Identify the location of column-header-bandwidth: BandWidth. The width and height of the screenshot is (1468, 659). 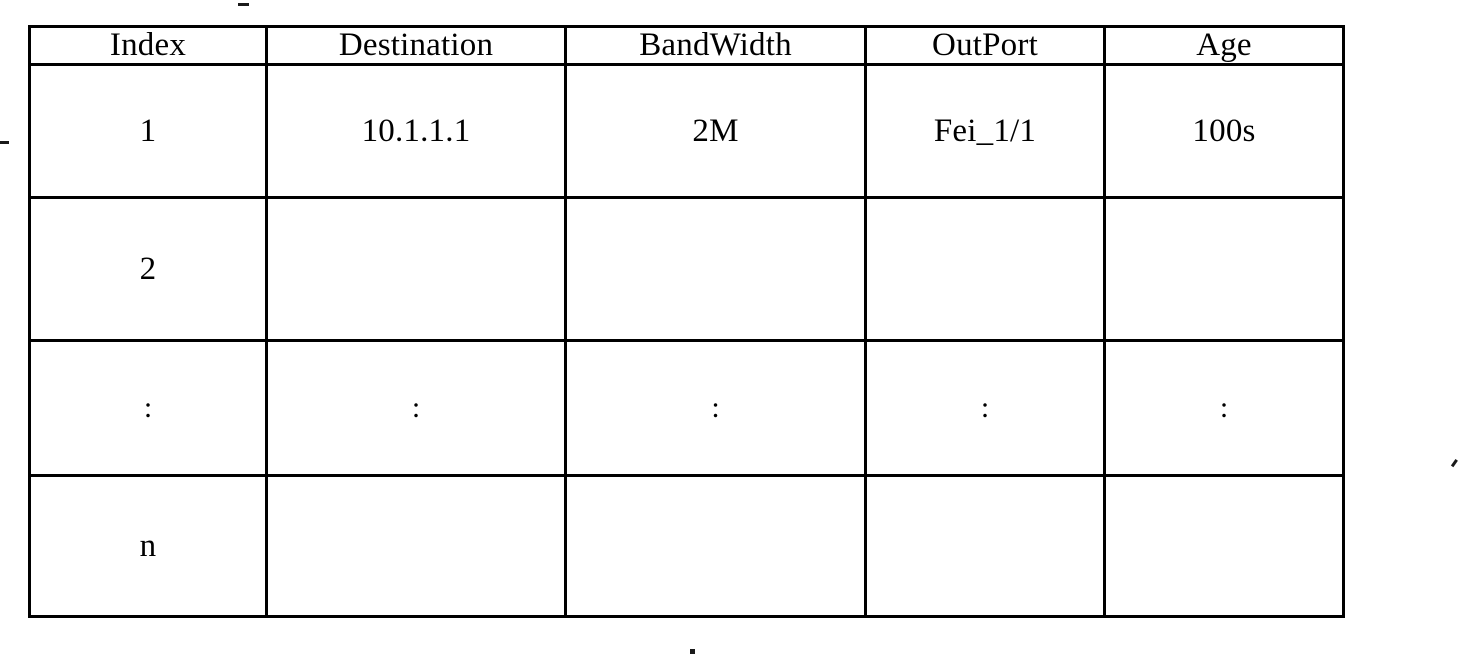
(715, 45).